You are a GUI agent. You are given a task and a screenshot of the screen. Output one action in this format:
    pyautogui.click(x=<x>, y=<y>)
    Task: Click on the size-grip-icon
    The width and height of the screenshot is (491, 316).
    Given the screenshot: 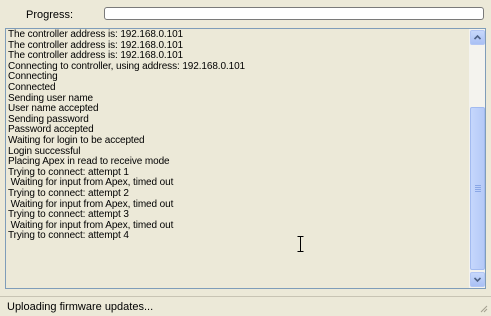 What is the action you would take?
    pyautogui.click(x=483, y=308)
    